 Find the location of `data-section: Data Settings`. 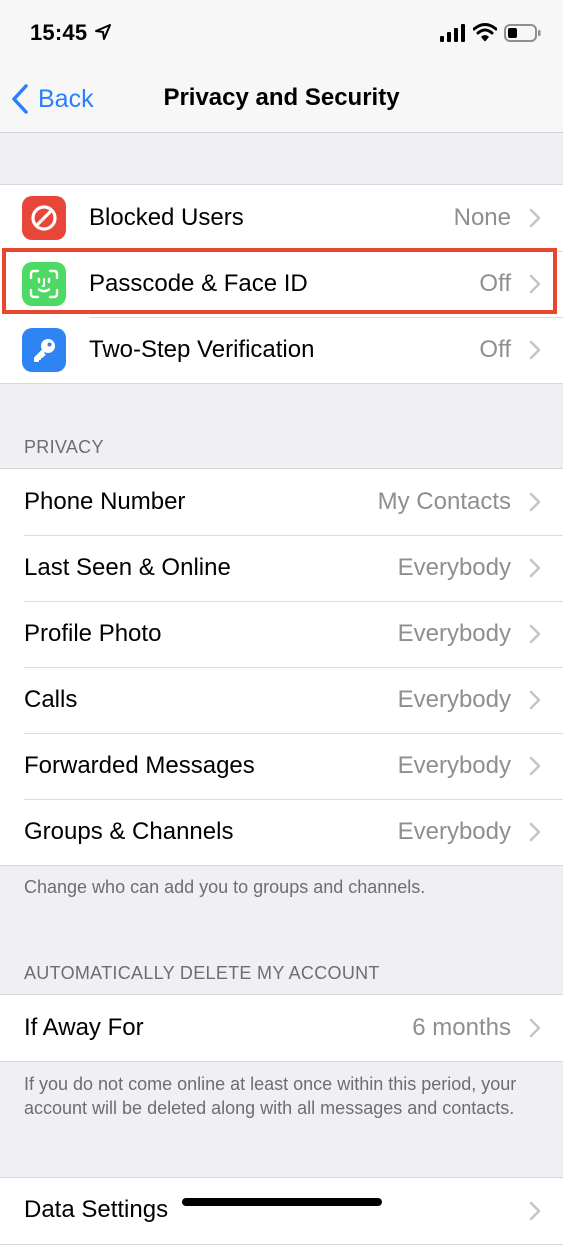

data-section: Data Settings is located at coordinates (281, 1211).